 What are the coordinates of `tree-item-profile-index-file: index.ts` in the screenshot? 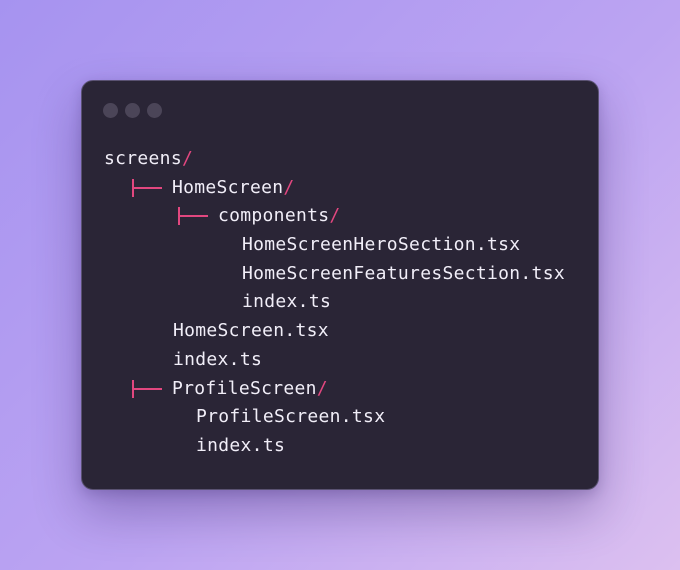 It's located at (334, 446).